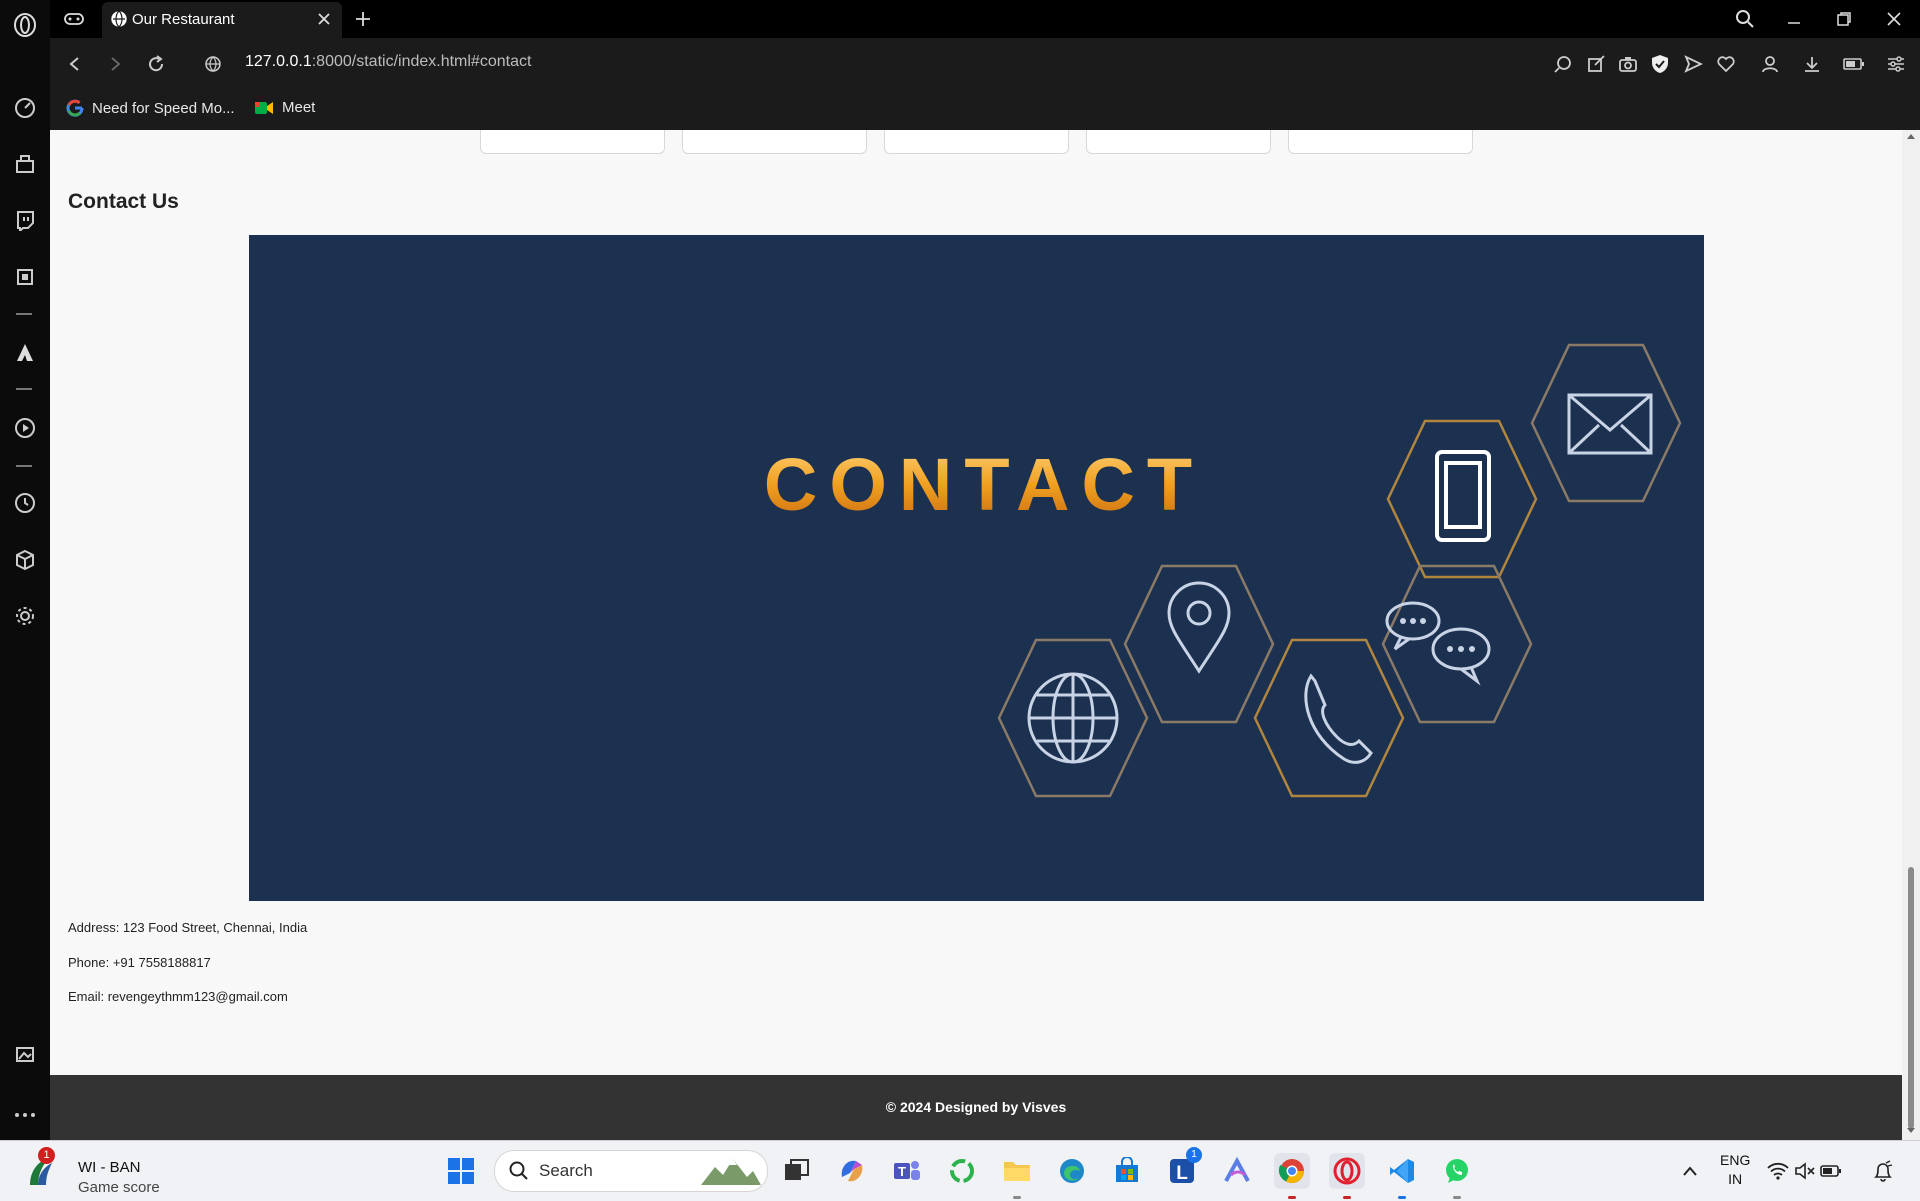 The height and width of the screenshot is (1201, 1920). What do you see at coordinates (1911, 136) in the screenshot?
I see `scroll-up-arrow-icon` at bounding box center [1911, 136].